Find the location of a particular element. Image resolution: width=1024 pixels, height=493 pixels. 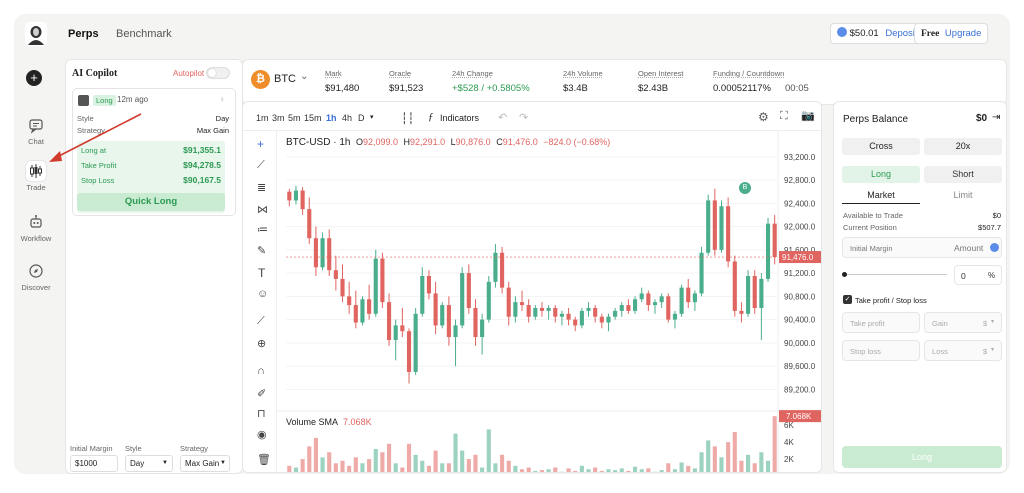

trash-icon: 🗑 is located at coordinates (264, 459).